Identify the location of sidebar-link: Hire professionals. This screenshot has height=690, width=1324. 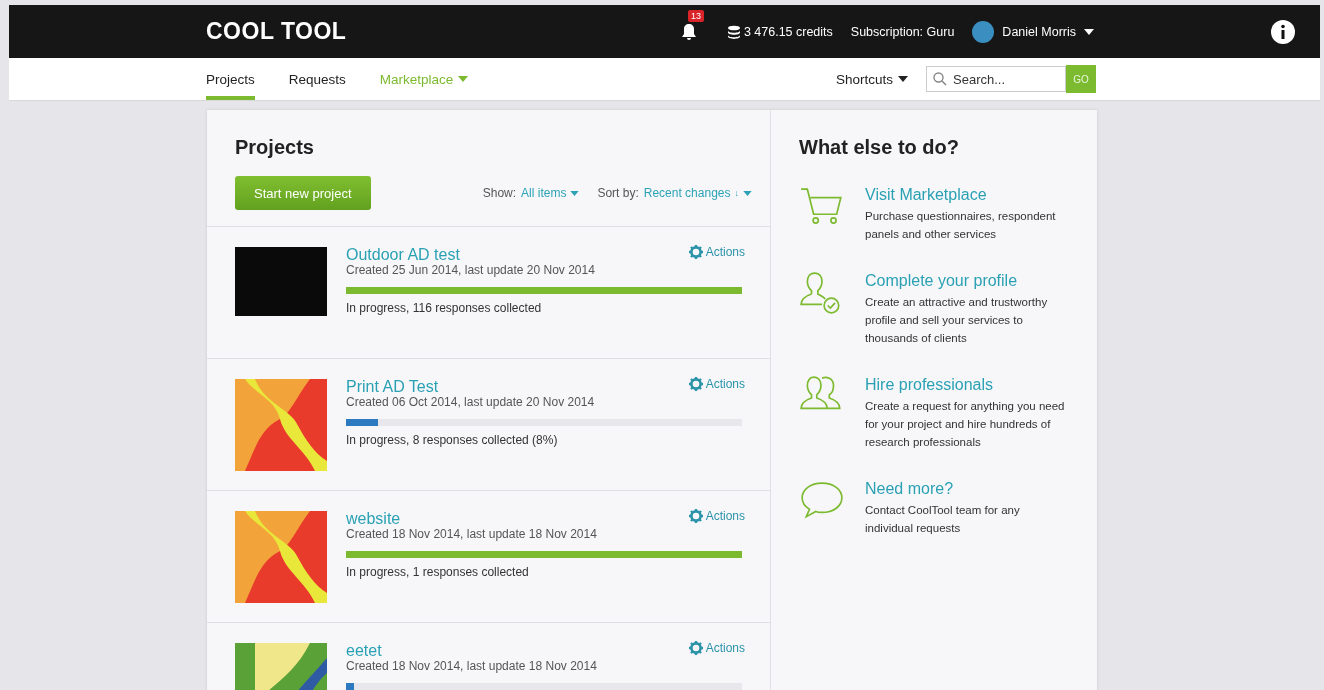
(929, 384).